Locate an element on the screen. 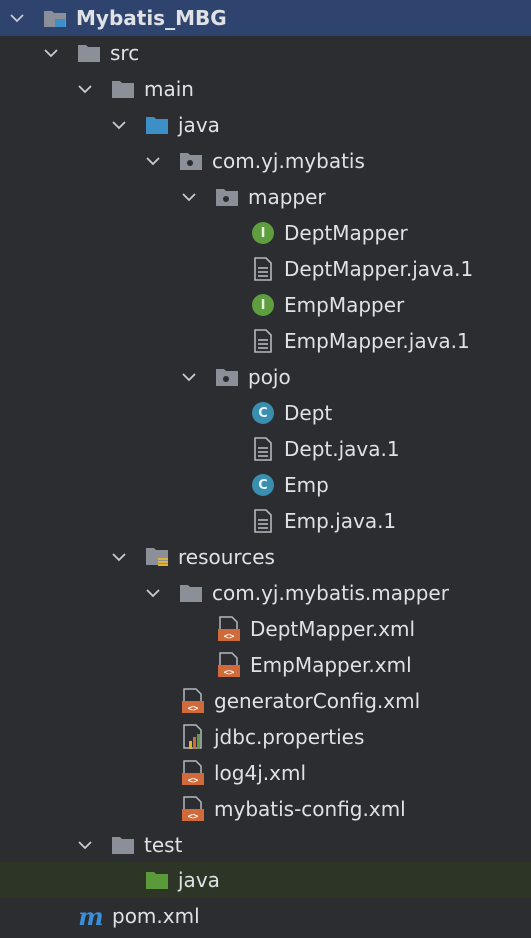  tree-row-emp-mapper: I EmpMapper is located at coordinates (265, 305).